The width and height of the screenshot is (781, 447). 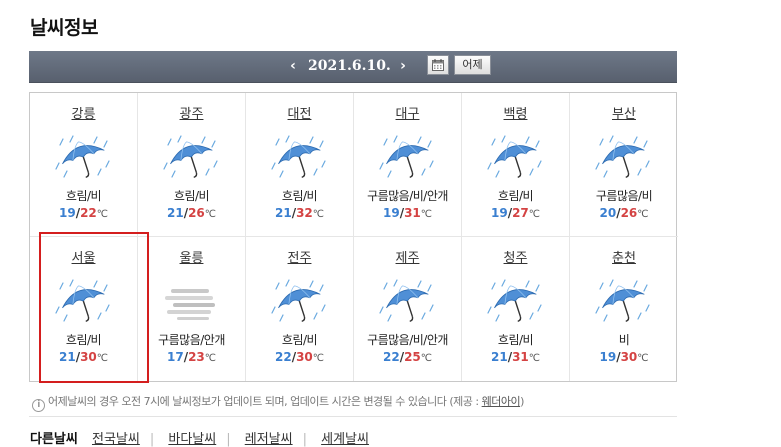 I want to click on calendar-icon, so click(x=438, y=65).